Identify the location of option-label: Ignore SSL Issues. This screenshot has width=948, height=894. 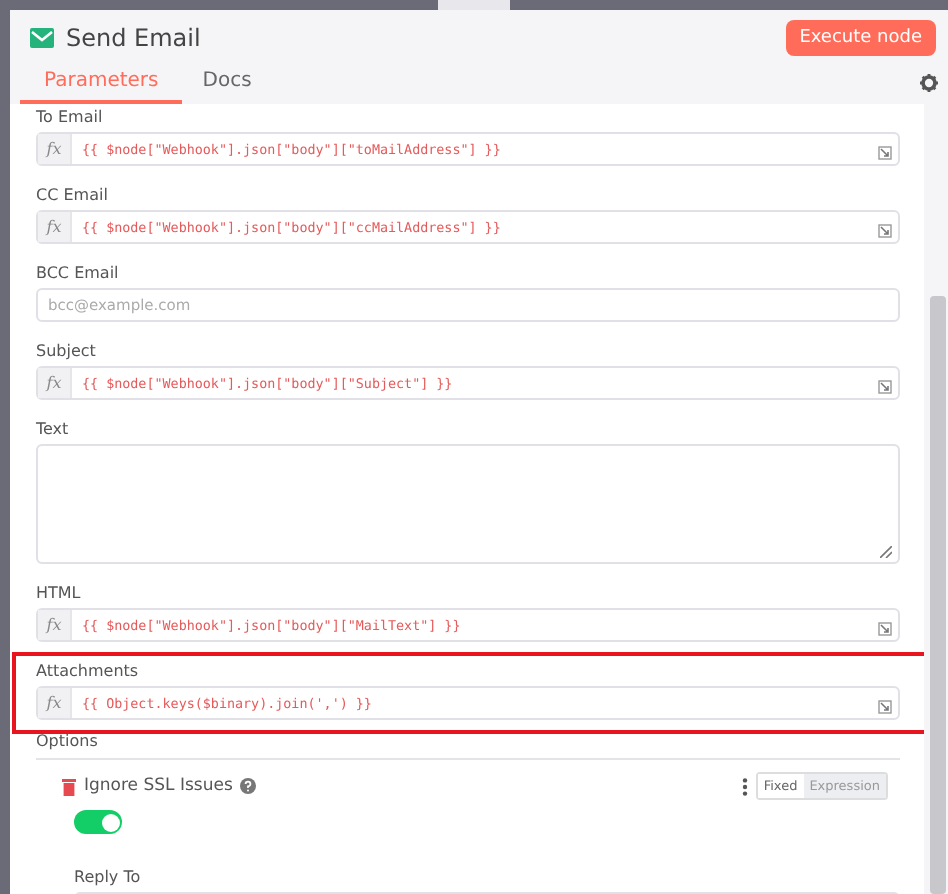
(158, 786).